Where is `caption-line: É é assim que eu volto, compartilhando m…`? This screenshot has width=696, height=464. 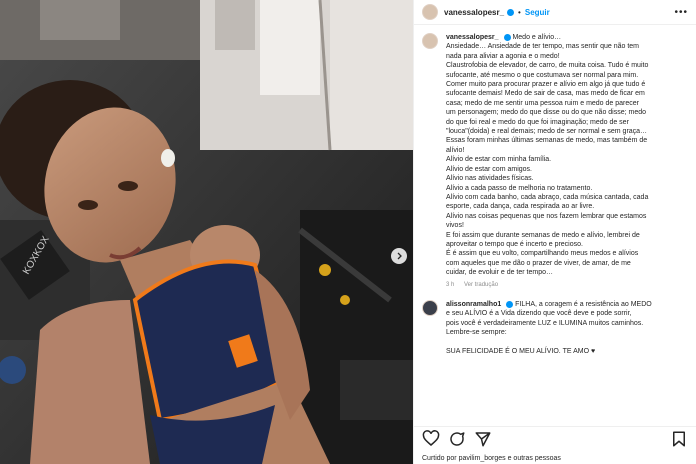
caption-line: É é assim que eu volto, compartilhando m… is located at coordinates (542, 254).